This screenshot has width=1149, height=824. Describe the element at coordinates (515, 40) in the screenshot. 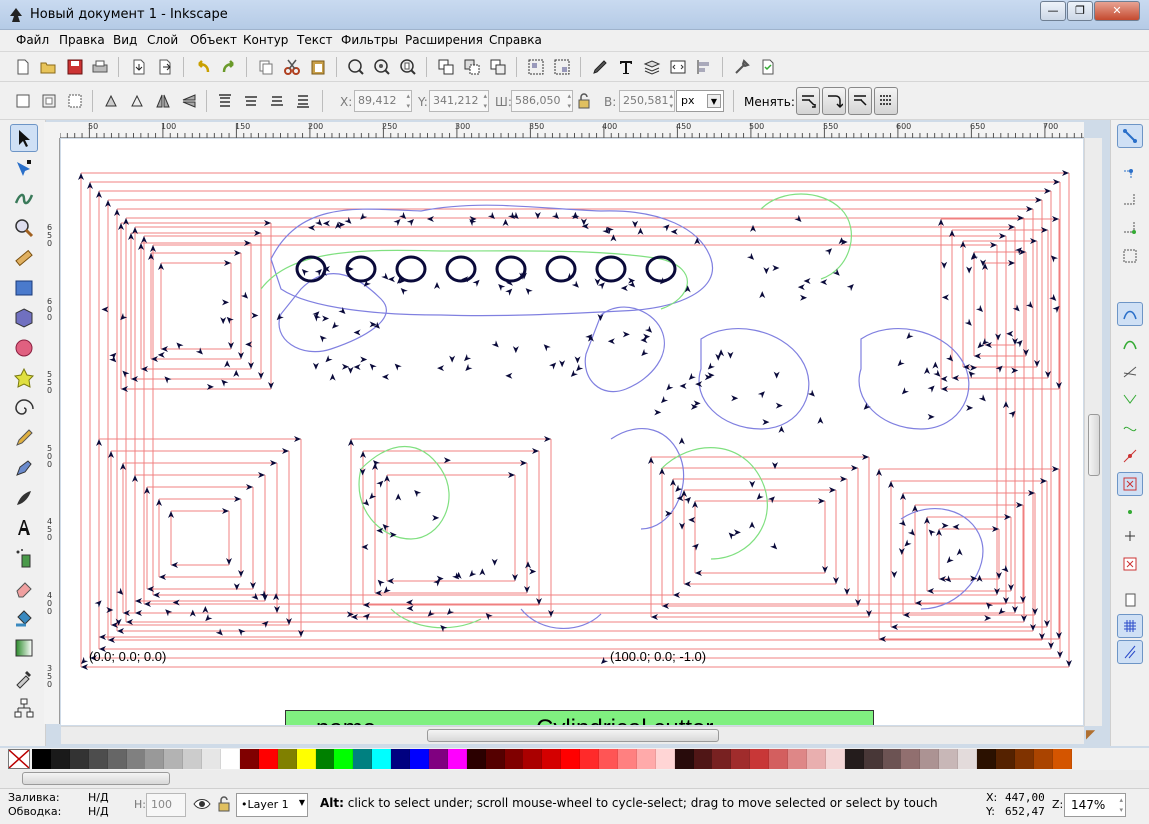

I see `menu-help: Справка` at that location.